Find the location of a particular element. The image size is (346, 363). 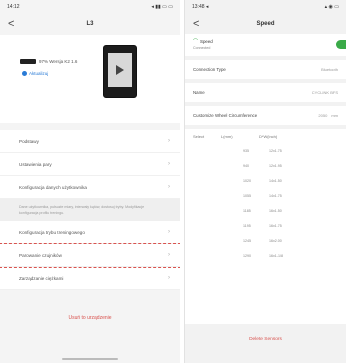

table-header: Select L(mm) D*W(inch) is located at coordinates (265, 136).